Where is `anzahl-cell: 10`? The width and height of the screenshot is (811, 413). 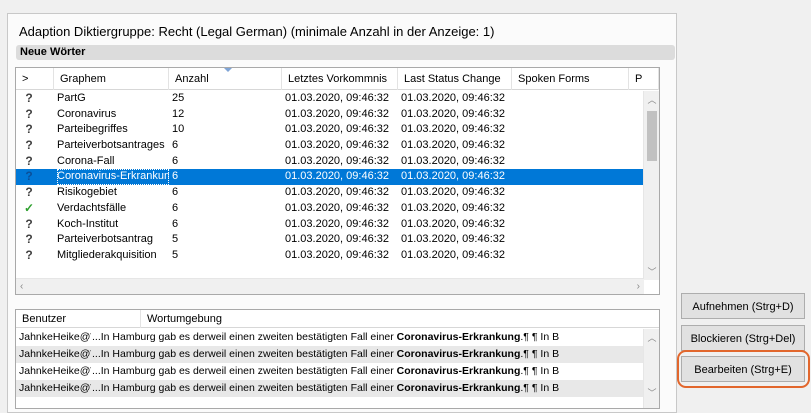 anzahl-cell: 10 is located at coordinates (178, 129).